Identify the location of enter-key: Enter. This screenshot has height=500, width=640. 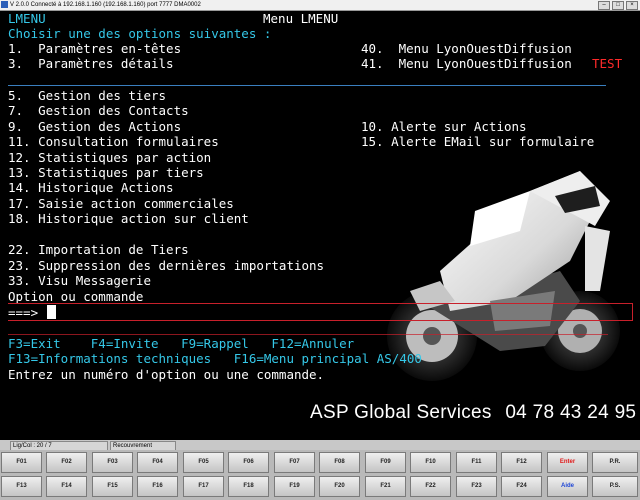
(567, 462).